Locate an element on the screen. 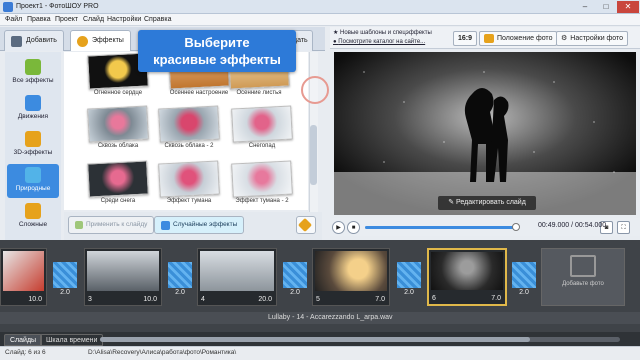  effects-action-bar: Применить к слайду Случайные эффекты is located at coordinates (193, 226).